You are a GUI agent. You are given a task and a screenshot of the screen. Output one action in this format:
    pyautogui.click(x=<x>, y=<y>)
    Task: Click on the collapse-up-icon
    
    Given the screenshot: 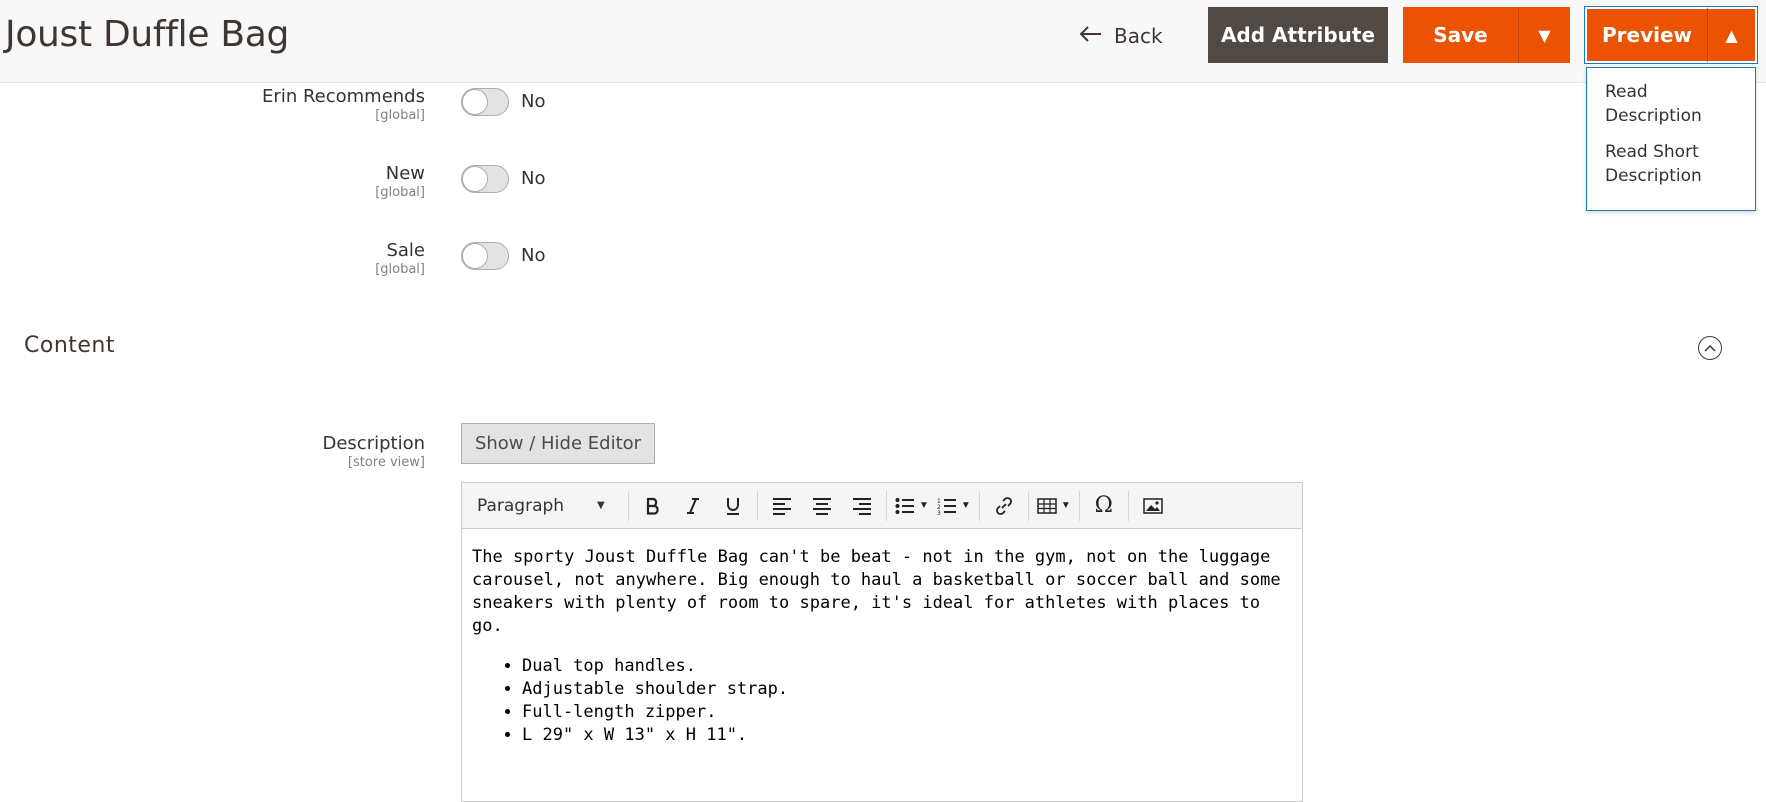 What is the action you would take?
    pyautogui.click(x=1710, y=348)
    